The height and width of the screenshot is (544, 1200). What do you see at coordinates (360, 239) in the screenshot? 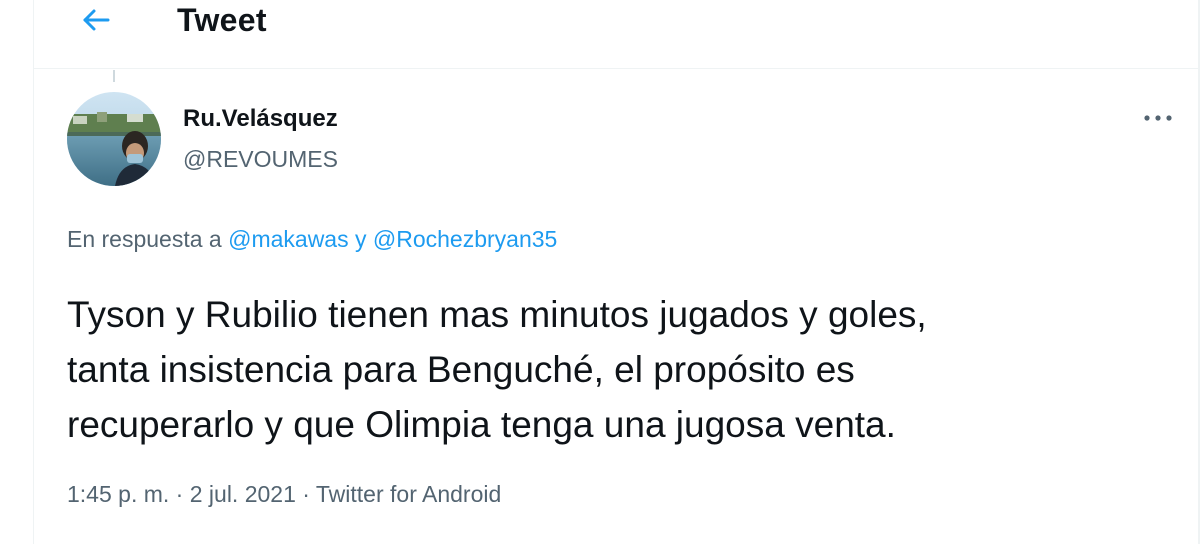
I see `reply-conjunction: y` at bounding box center [360, 239].